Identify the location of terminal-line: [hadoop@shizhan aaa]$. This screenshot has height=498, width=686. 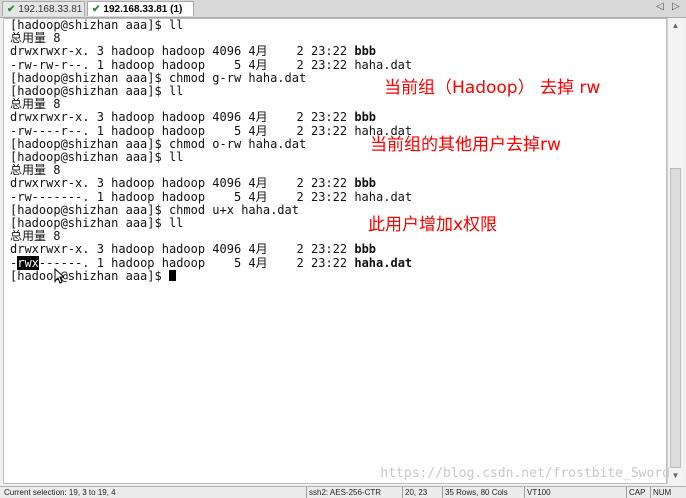
(93, 275).